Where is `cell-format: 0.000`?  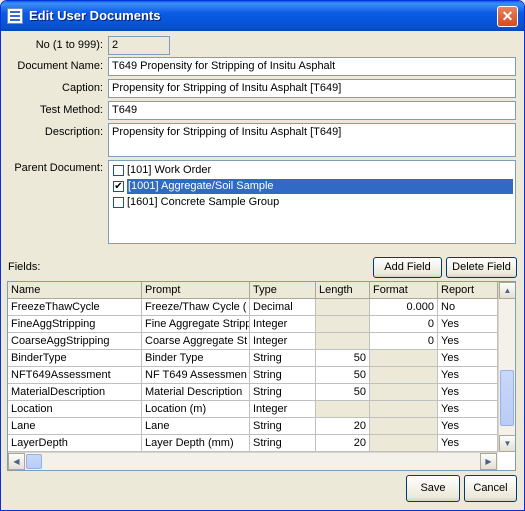
cell-format: 0.000 is located at coordinates (404, 307).